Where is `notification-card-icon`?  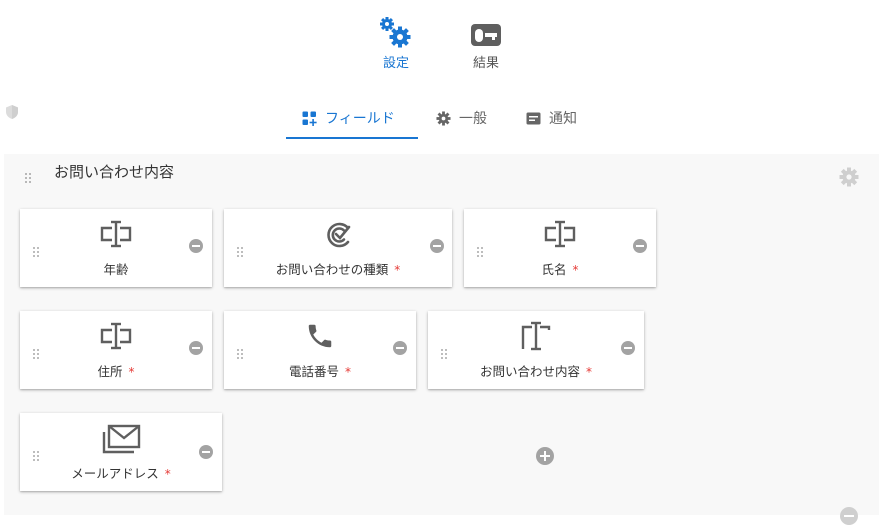
notification-card-icon is located at coordinates (533, 118).